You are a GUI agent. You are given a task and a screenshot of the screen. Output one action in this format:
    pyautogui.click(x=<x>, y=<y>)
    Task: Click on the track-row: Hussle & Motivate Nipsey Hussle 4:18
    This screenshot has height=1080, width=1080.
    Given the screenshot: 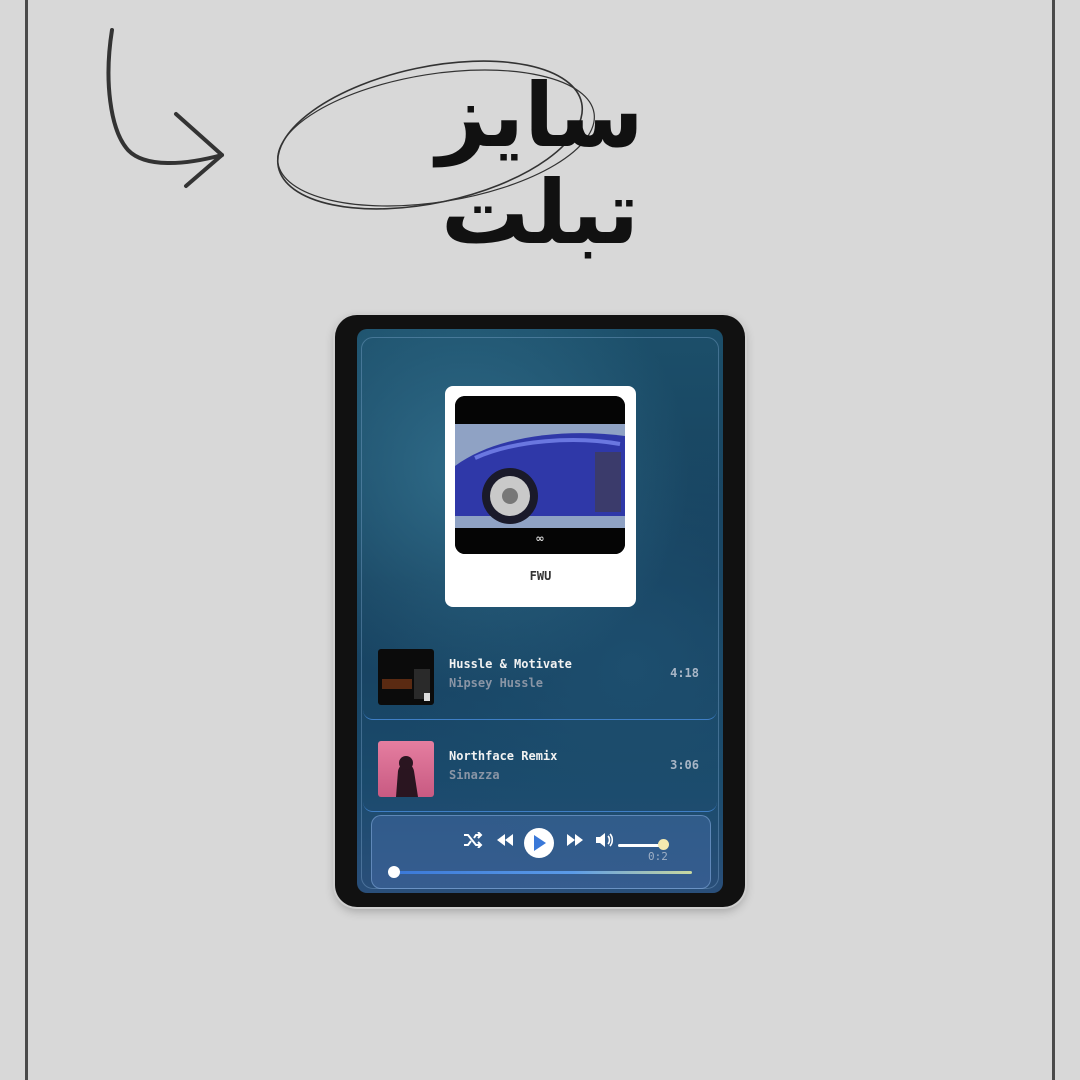 What is the action you would take?
    pyautogui.click(x=540, y=678)
    